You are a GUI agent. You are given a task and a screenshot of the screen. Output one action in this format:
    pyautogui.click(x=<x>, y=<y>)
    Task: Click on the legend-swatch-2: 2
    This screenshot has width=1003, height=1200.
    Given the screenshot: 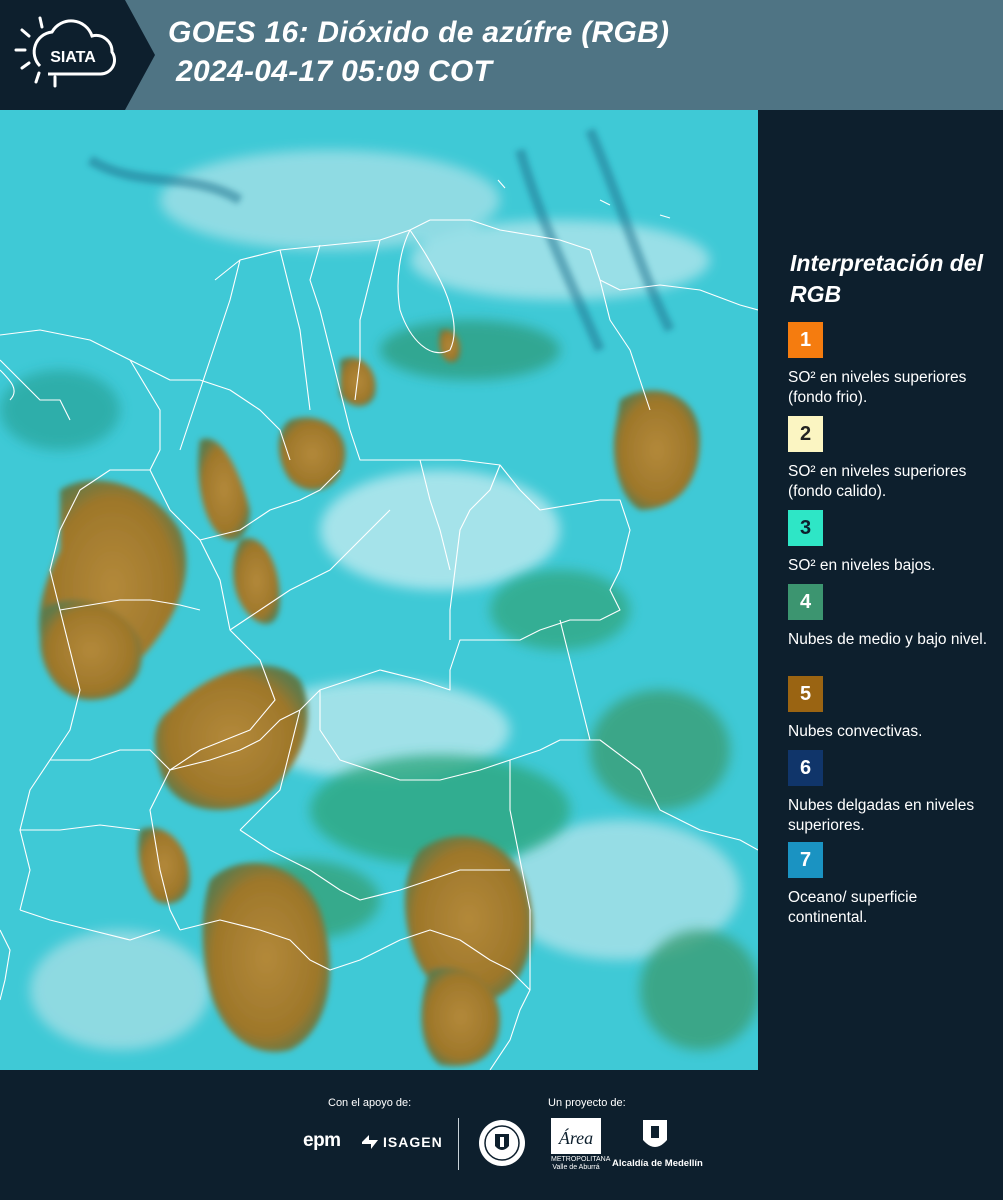 What is the action you would take?
    pyautogui.click(x=805, y=434)
    